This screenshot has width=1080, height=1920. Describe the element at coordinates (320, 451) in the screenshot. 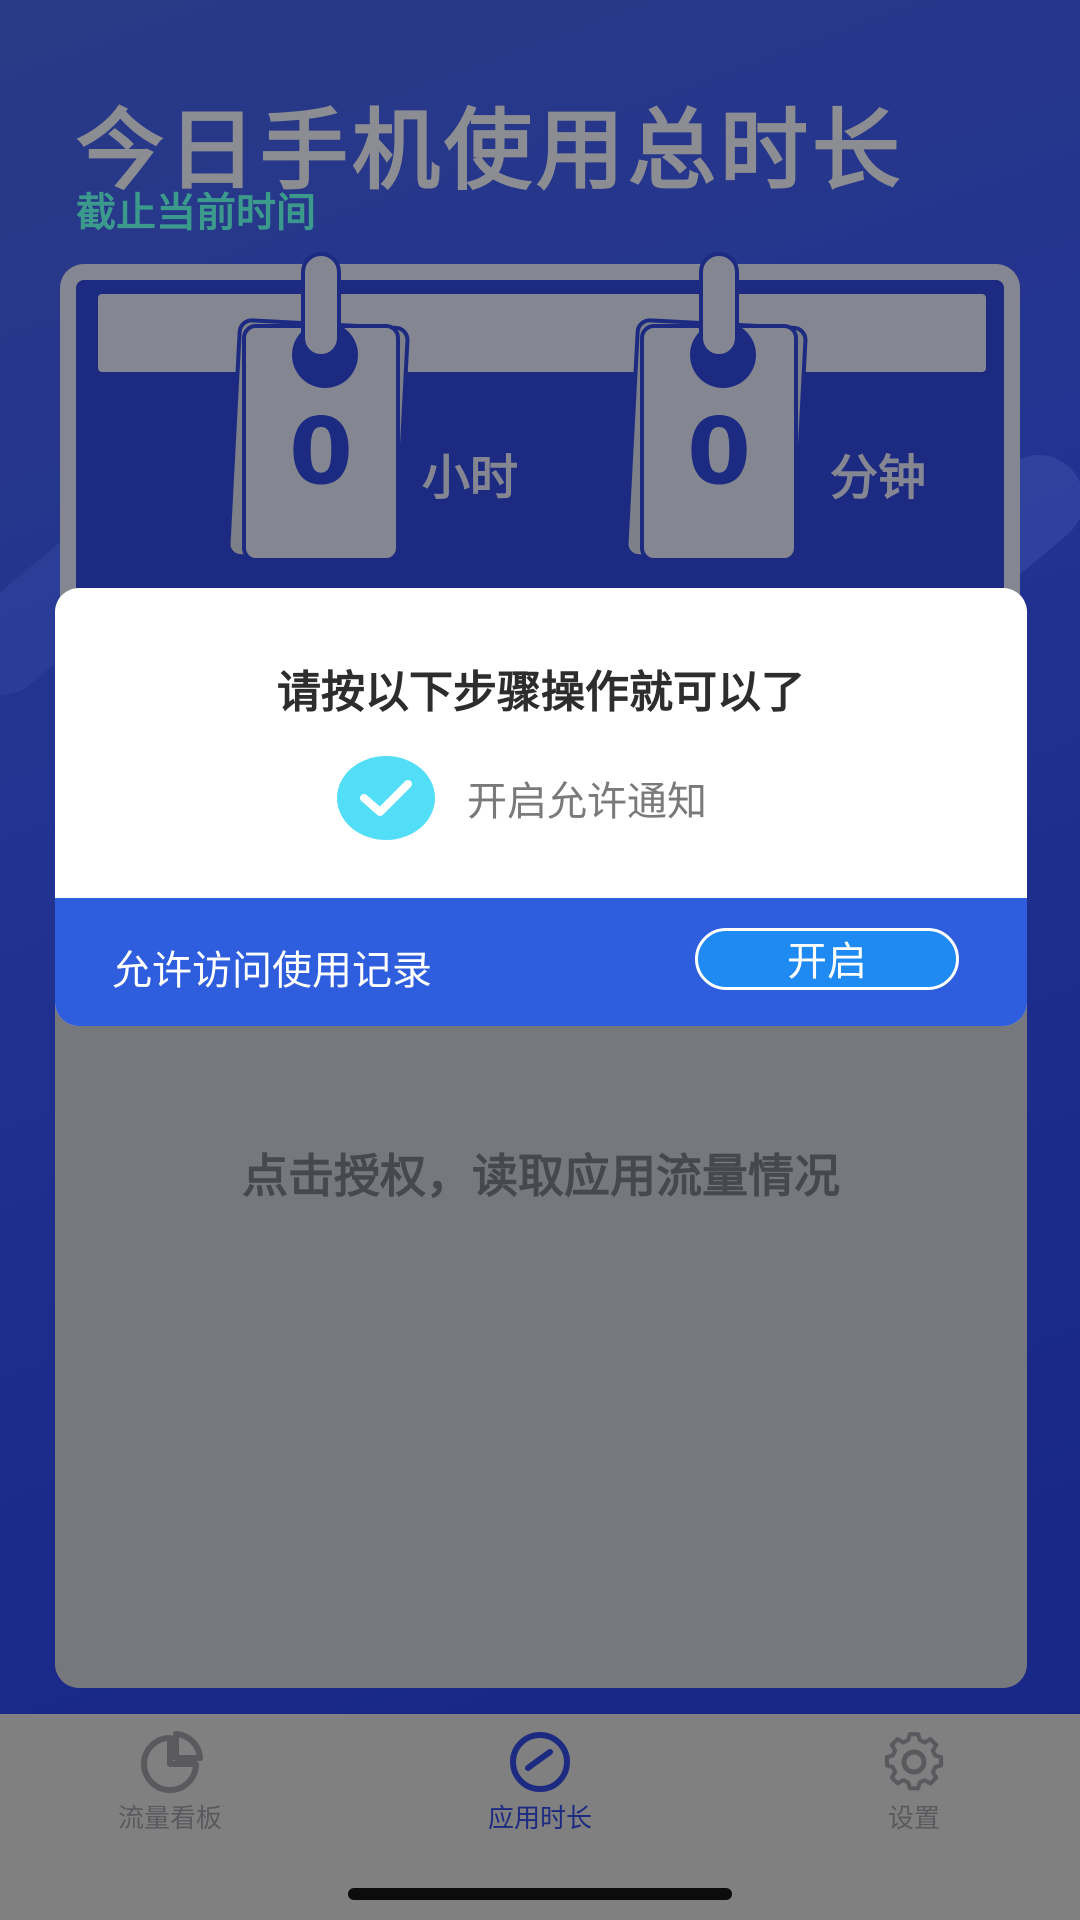

I see `hours-value: 0` at that location.